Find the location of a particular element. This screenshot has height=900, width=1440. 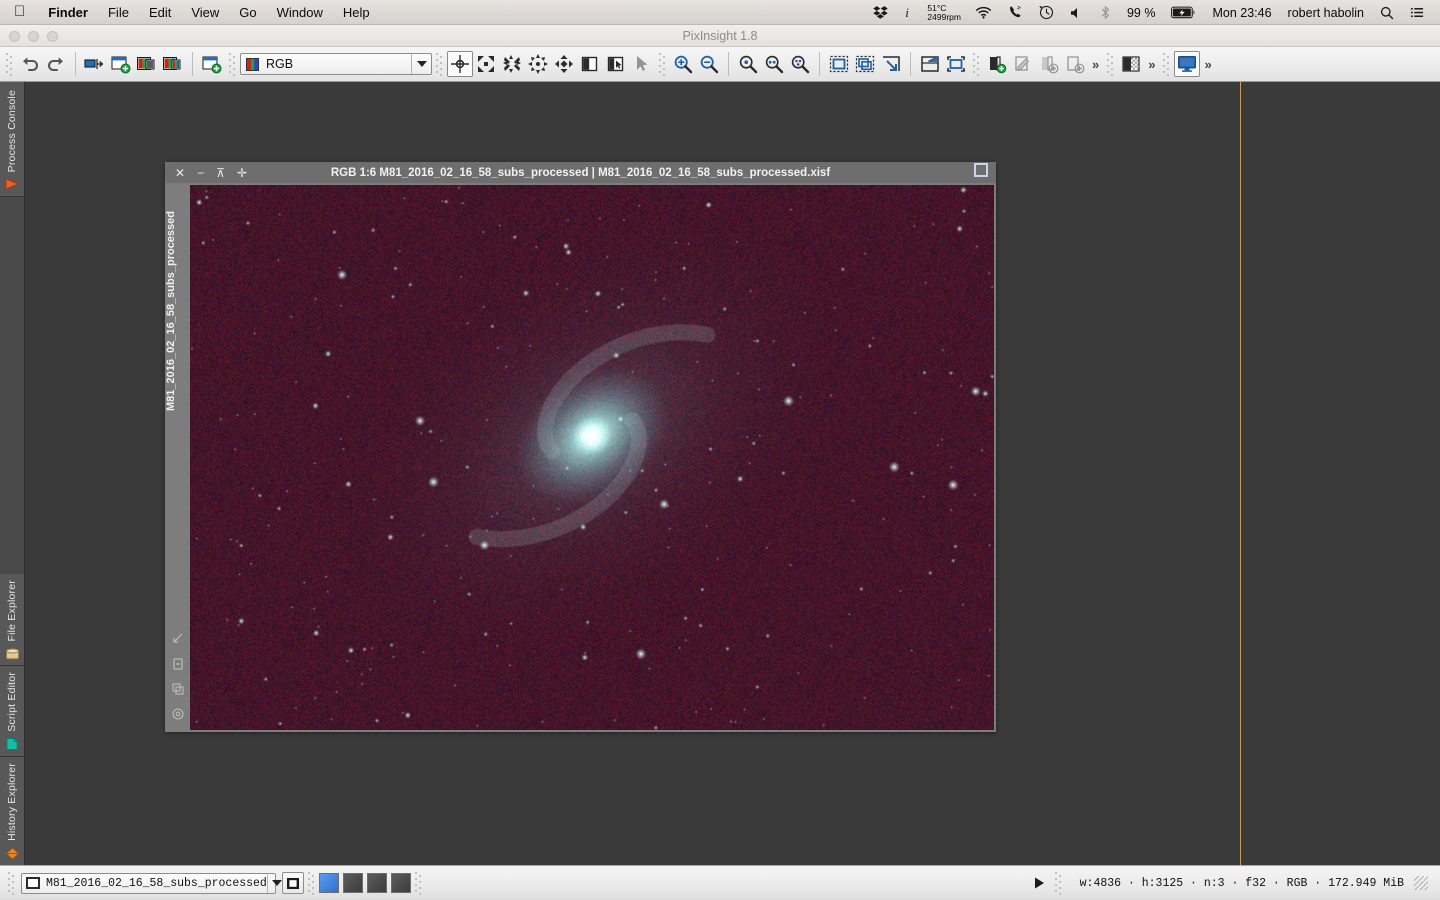

active-window-icon is located at coordinates (293, 883).